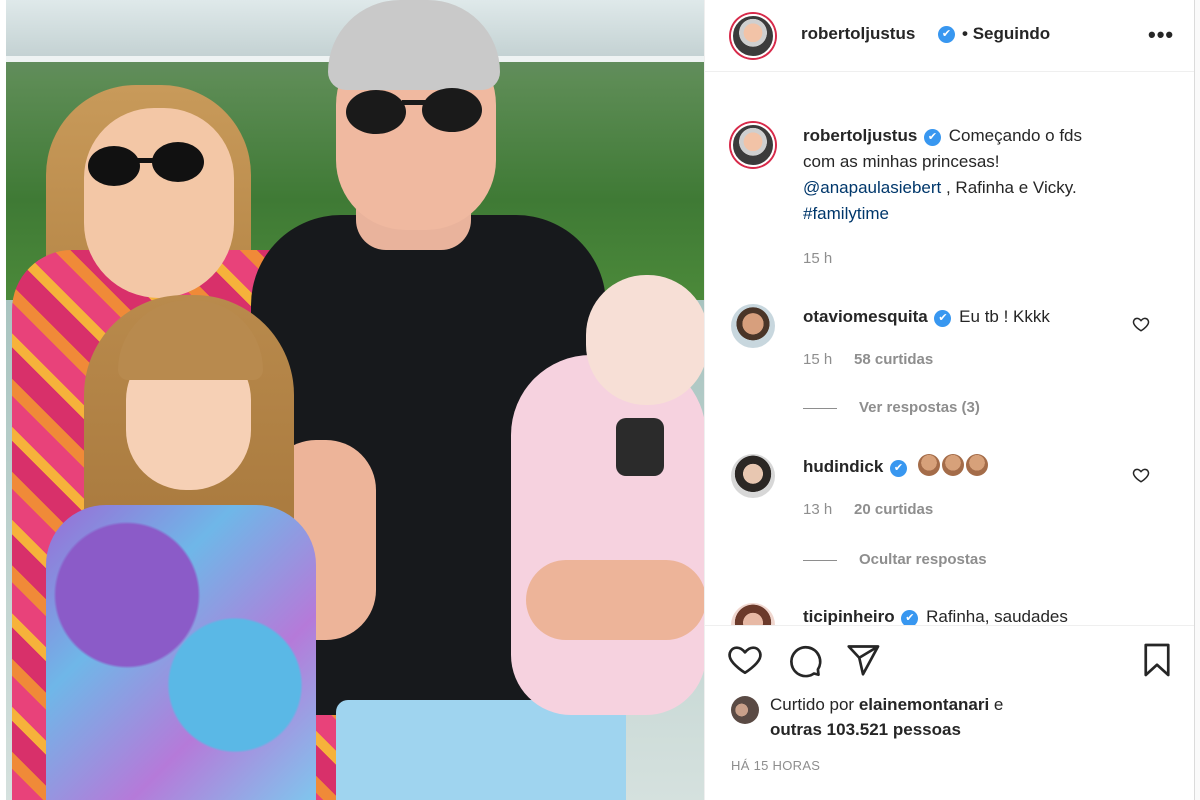 The image size is (1200, 800). Describe the element at coordinates (1161, 35) in the screenshot. I see `more-options-icon: •••` at that location.